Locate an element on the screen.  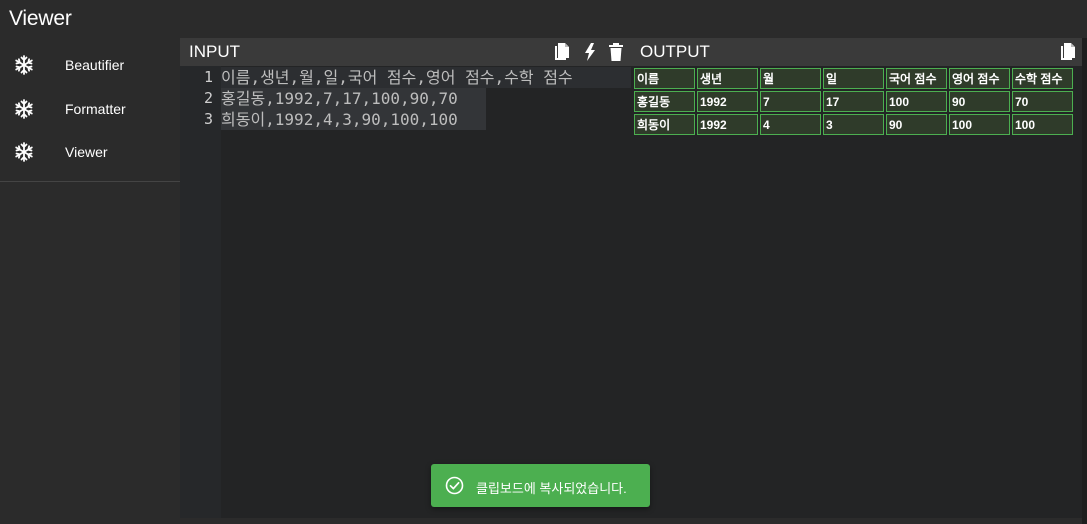
table-cell: 홍길동 is located at coordinates (664, 101).